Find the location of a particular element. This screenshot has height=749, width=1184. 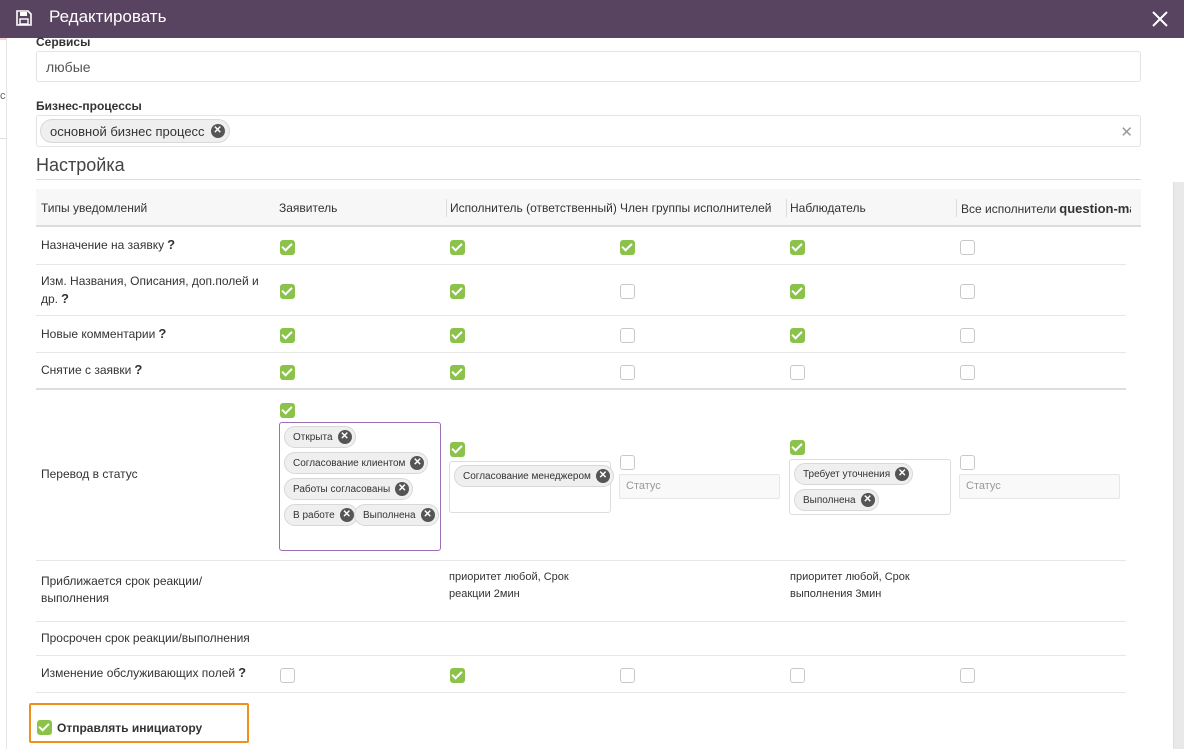

send-initiator-option: Отправлять инициатору is located at coordinates (139, 723).